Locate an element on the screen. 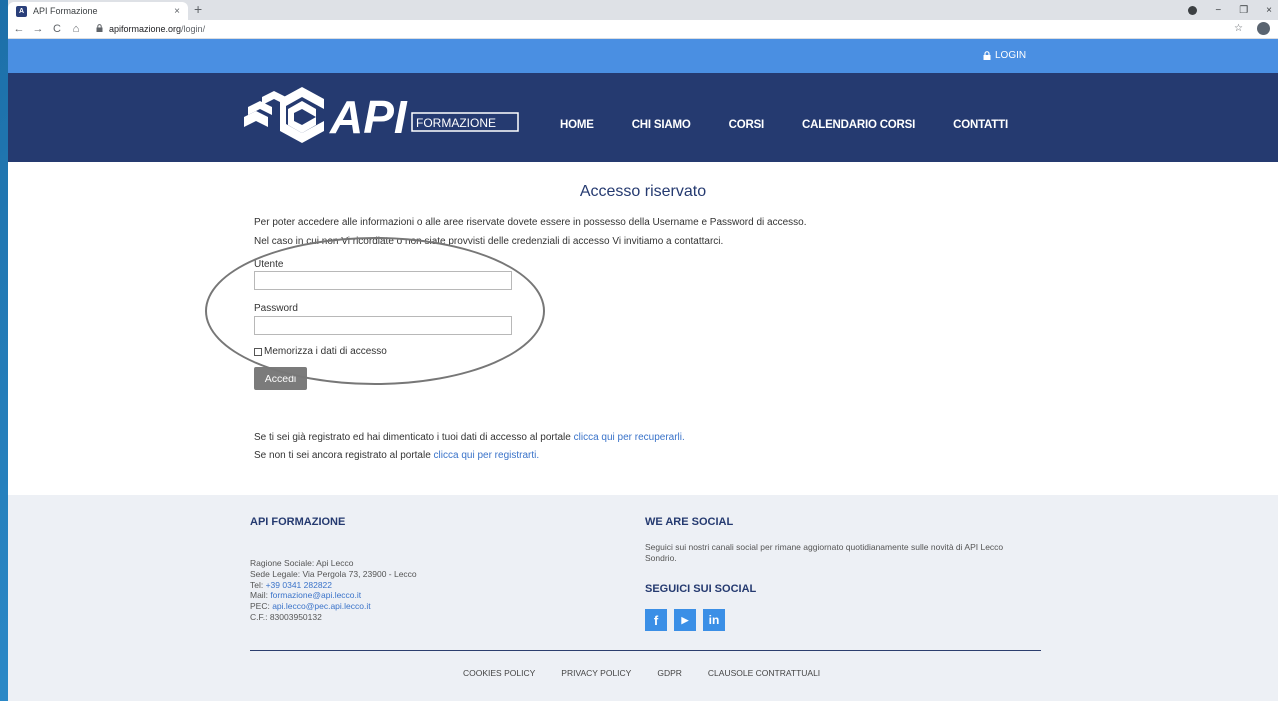 Image resolution: width=1278 pixels, height=701 pixels. social-icons: f ▶ in is located at coordinates (685, 620).